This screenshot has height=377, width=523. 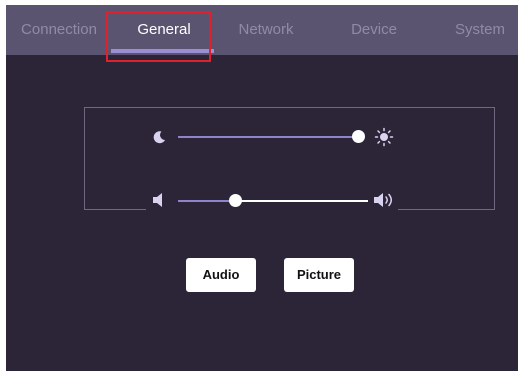 What do you see at coordinates (272, 208) in the screenshot?
I see `panel-frame-gap` at bounding box center [272, 208].